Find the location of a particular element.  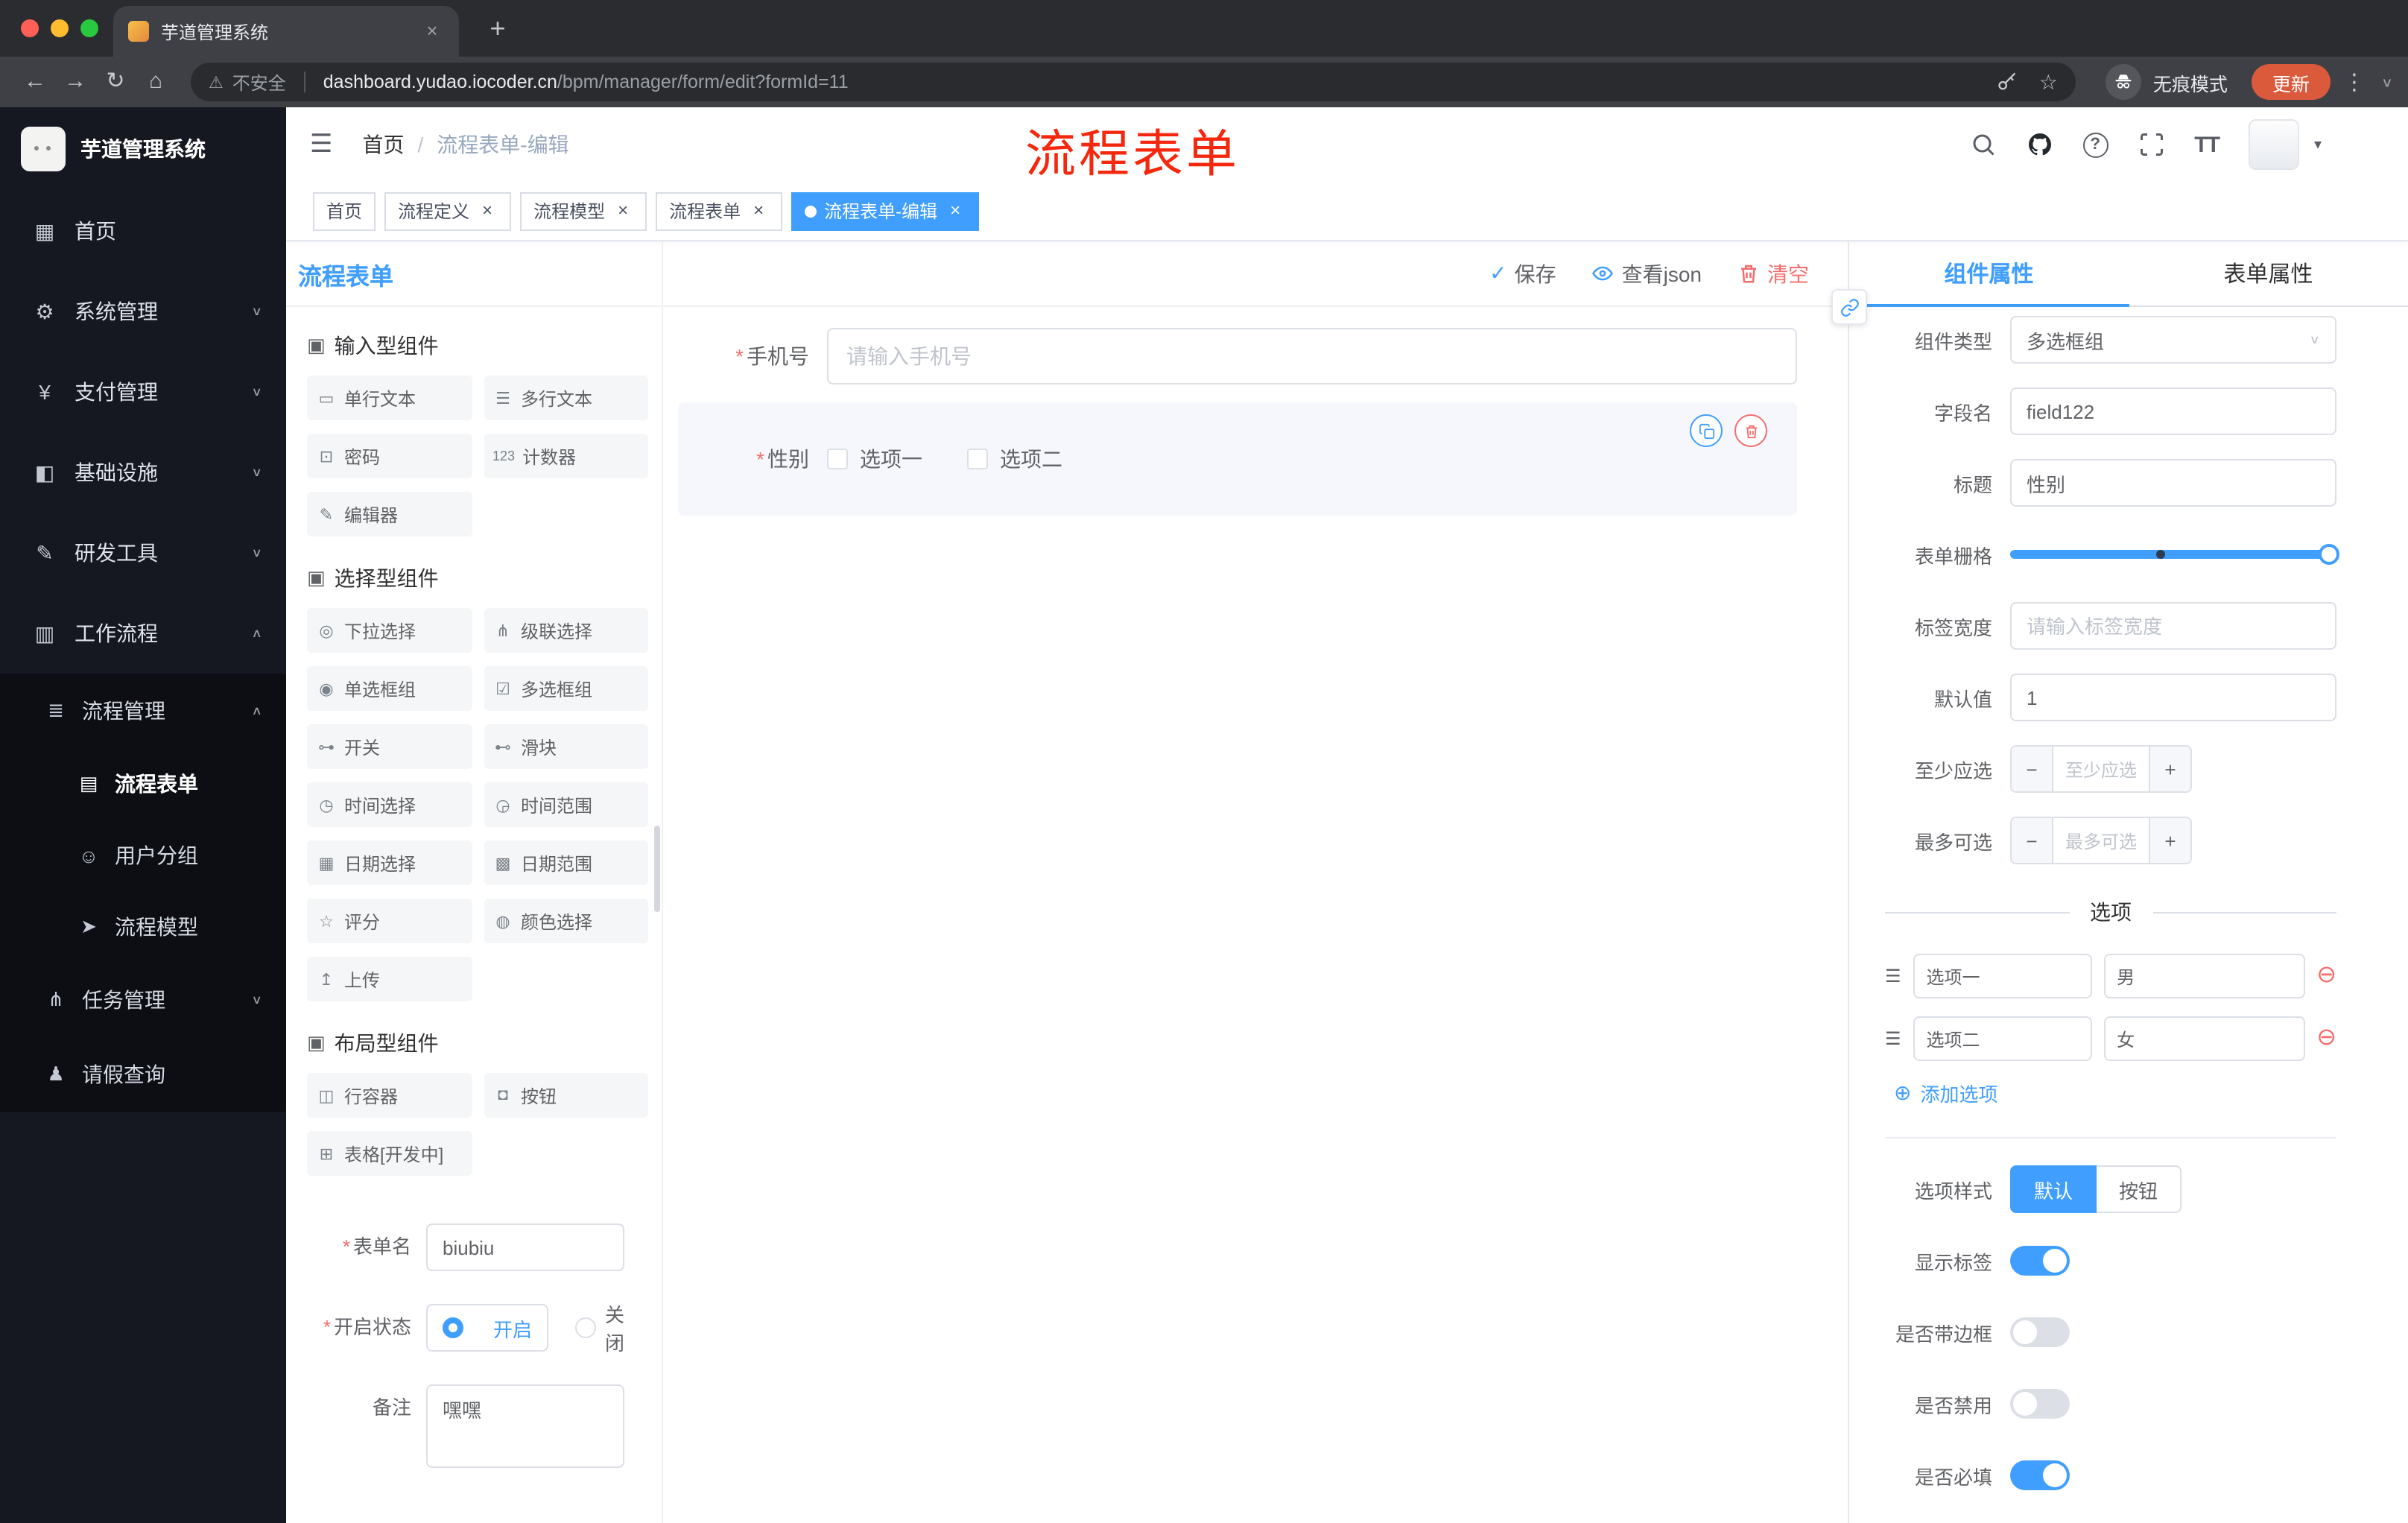

palette-item-table: ⊞ 表格[开发中] is located at coordinates (389, 1154).